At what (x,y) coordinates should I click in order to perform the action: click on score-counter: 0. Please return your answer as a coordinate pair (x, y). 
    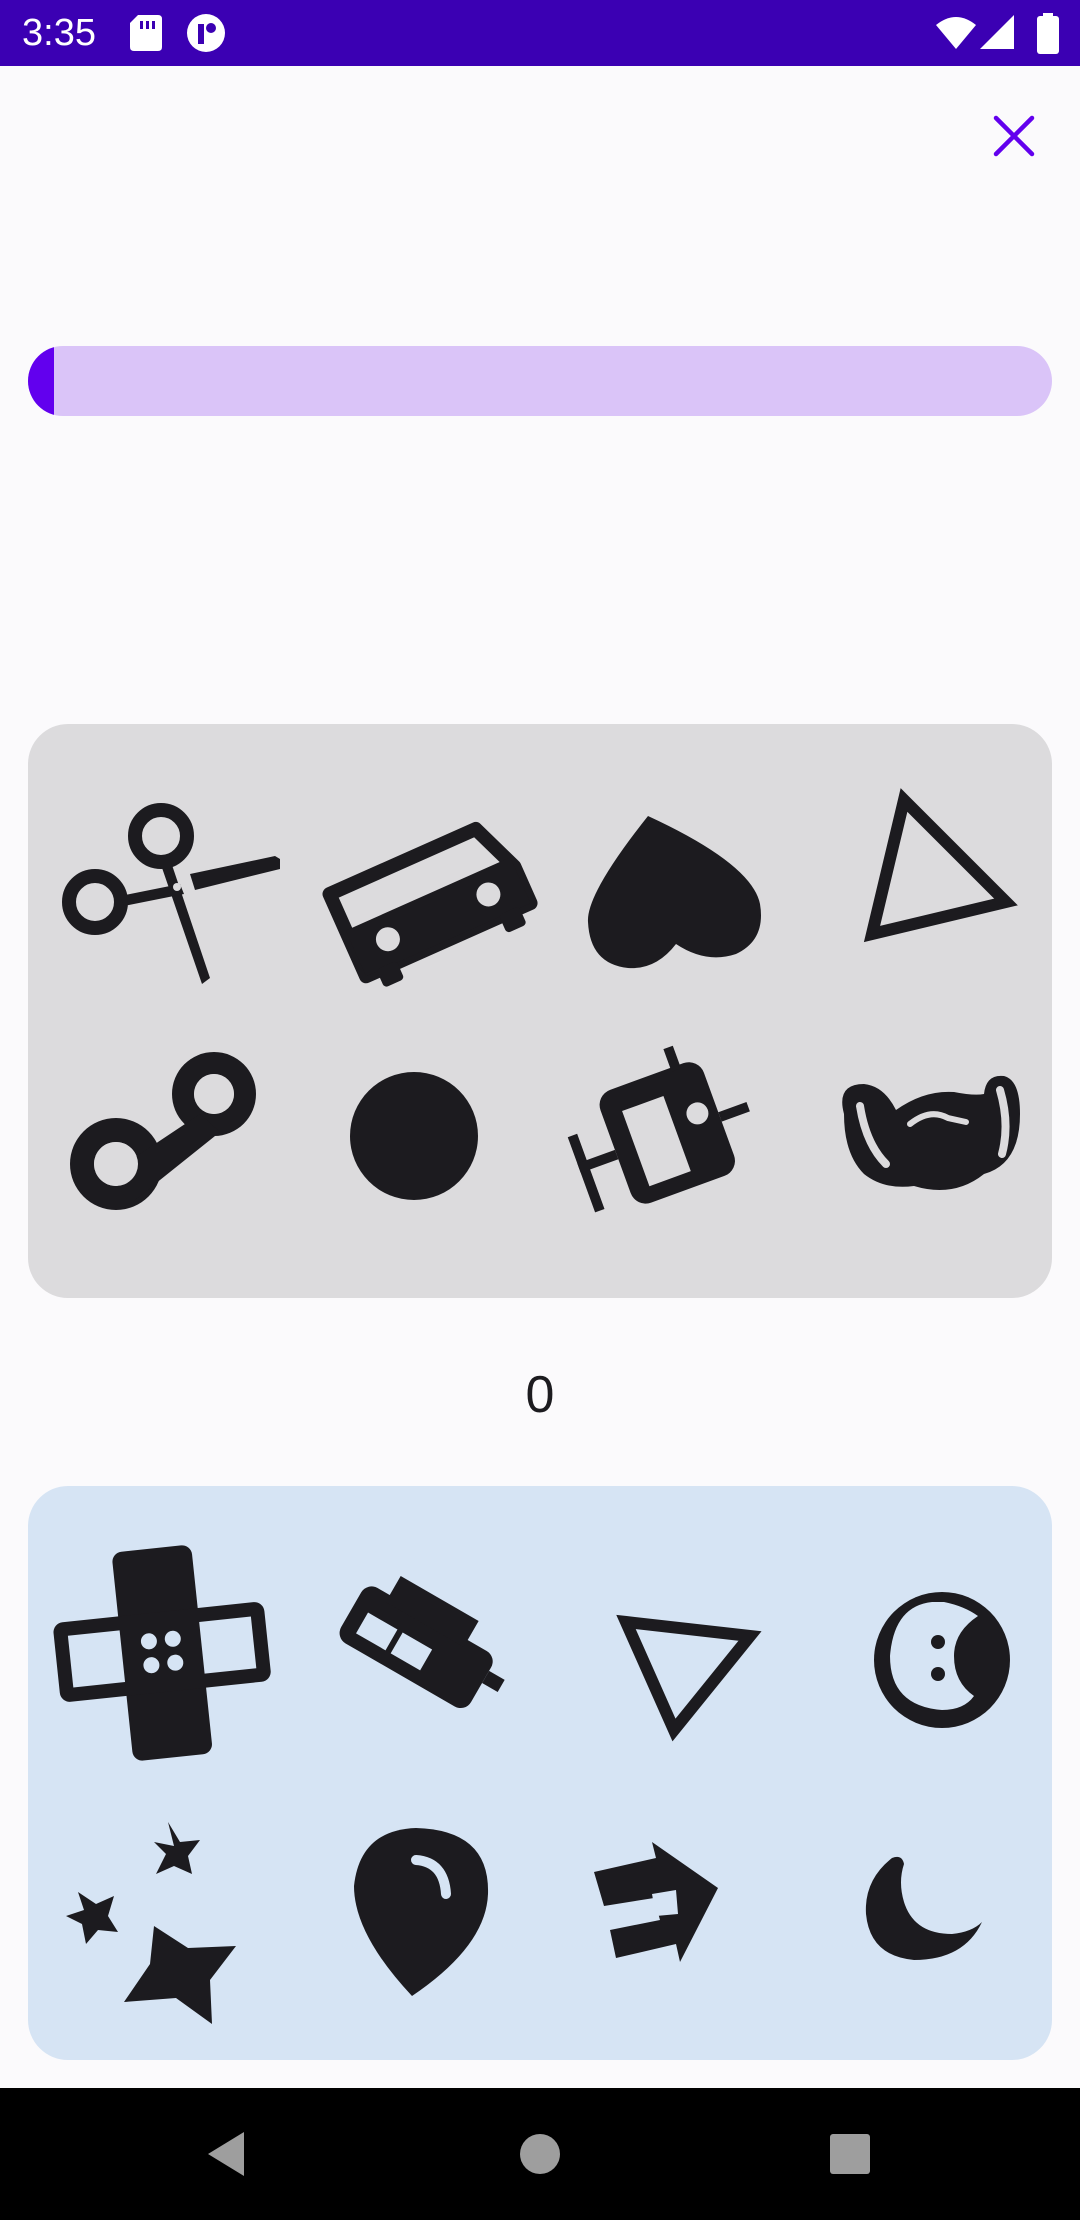
    Looking at the image, I should click on (540, 1395).